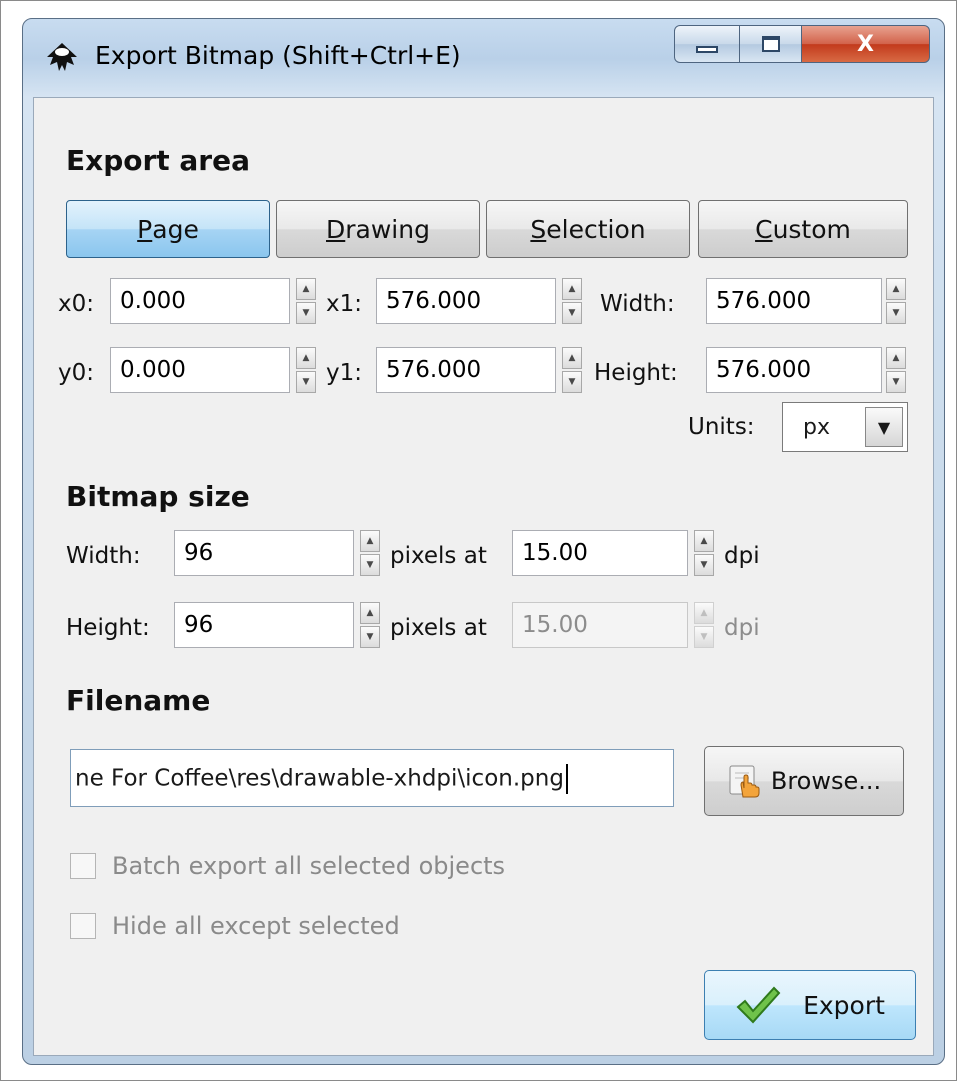 The image size is (957, 1081). I want to click on custom-button: Custom, so click(803, 229).